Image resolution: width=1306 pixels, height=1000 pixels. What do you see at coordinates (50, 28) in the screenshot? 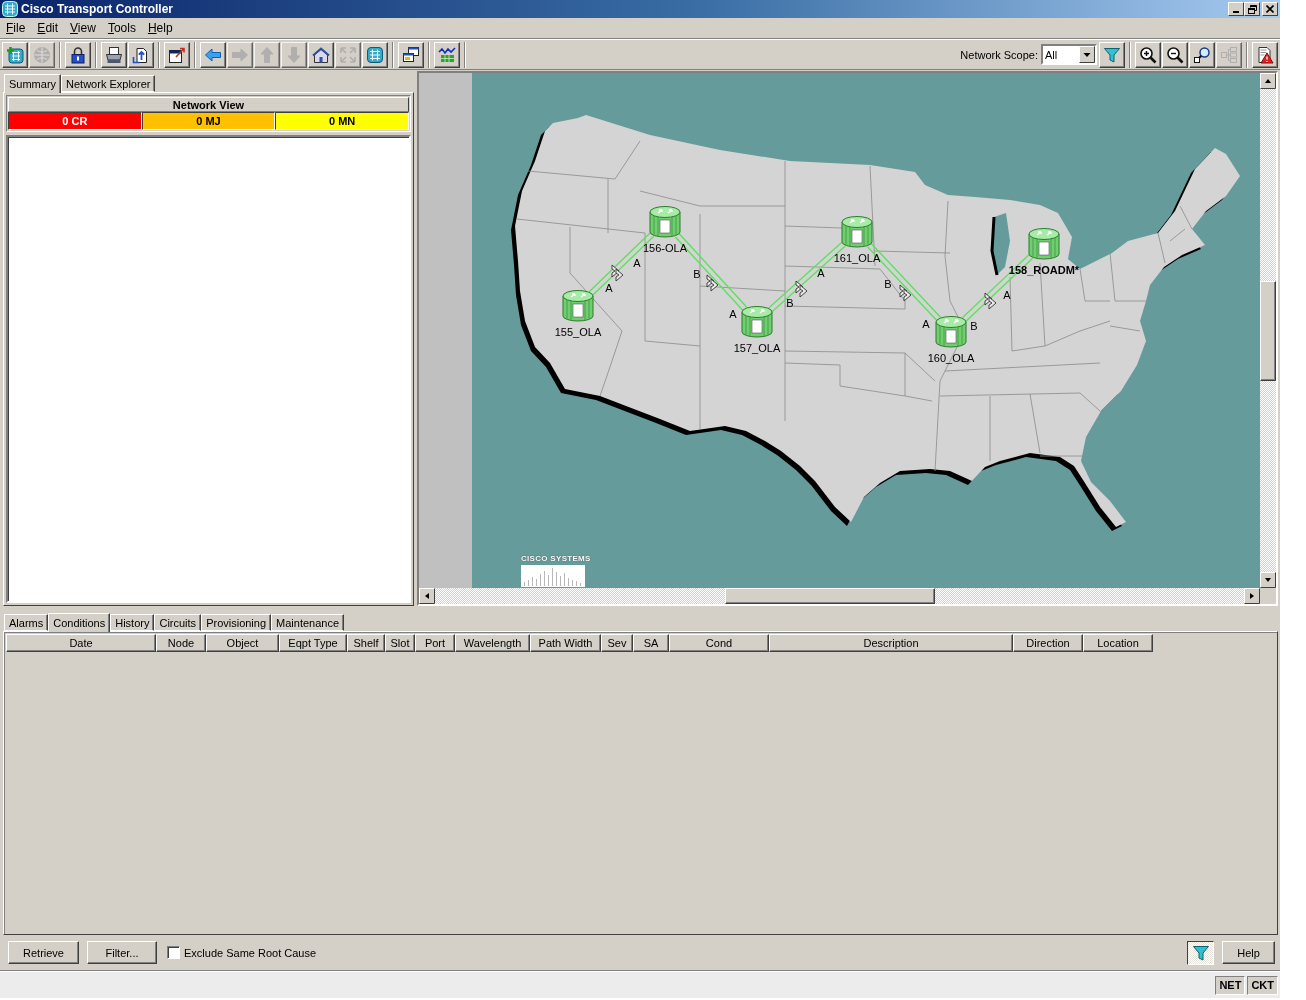
I see `menu-item: Edit` at bounding box center [50, 28].